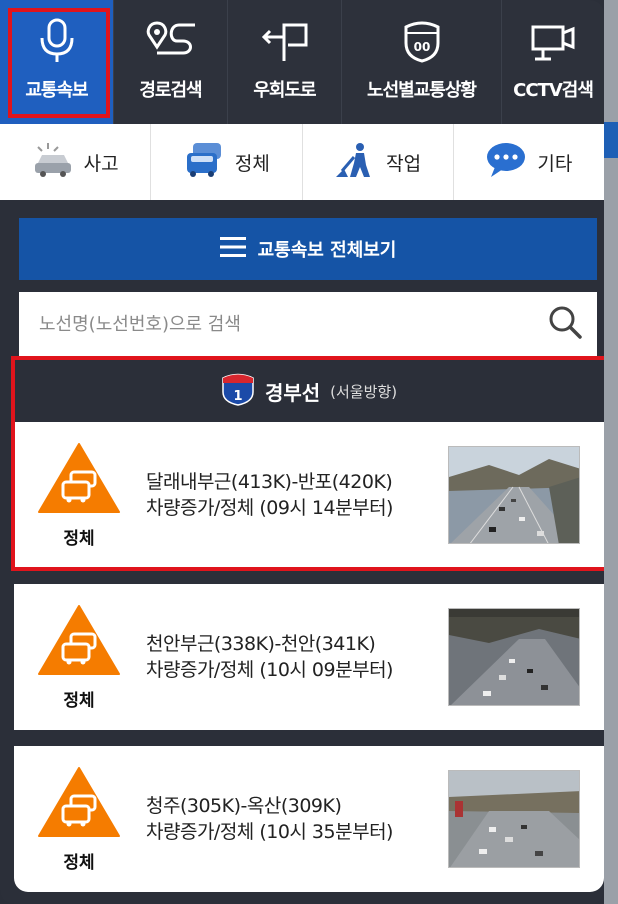  I want to click on highway-shield-icon: 00, so click(422, 41).